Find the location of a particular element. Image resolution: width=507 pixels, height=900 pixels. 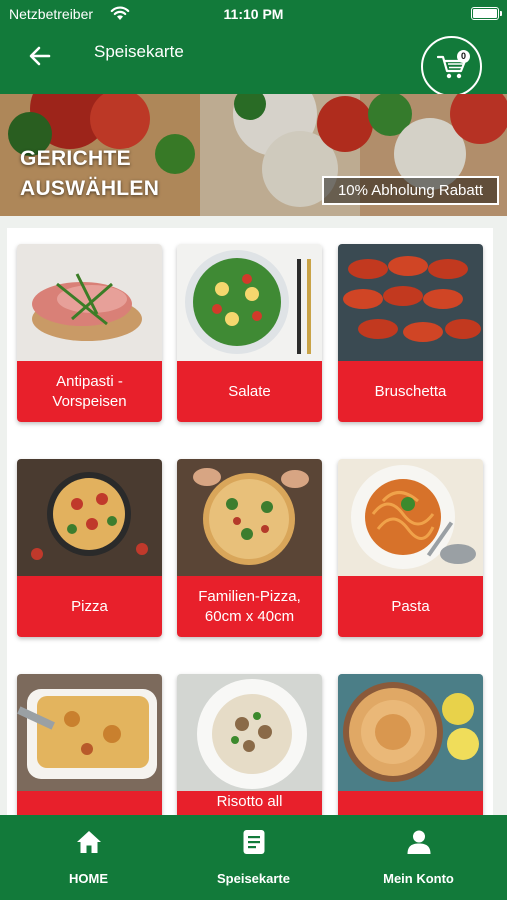

category-label: Salate is located at coordinates (249, 391).